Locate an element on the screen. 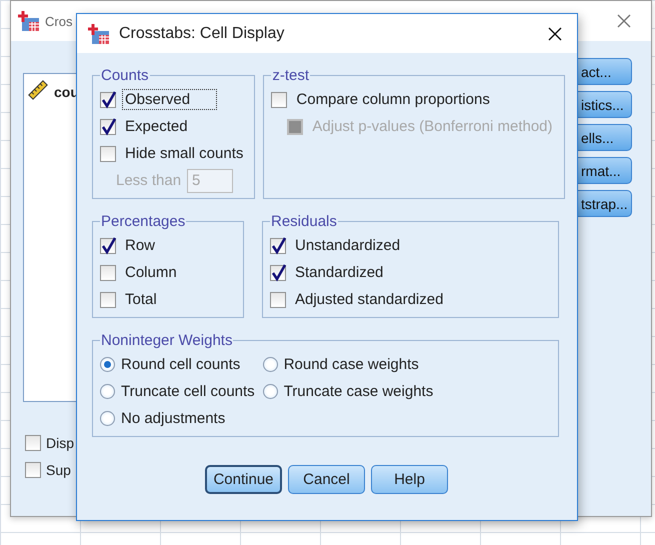 Image resolution: width=655 pixels, height=545 pixels. radio-label: Truncate case weights is located at coordinates (359, 391).